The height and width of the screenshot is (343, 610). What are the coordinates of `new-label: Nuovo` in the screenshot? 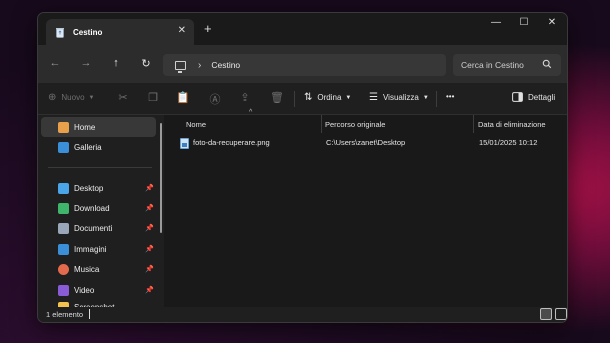 It's located at (73, 97).